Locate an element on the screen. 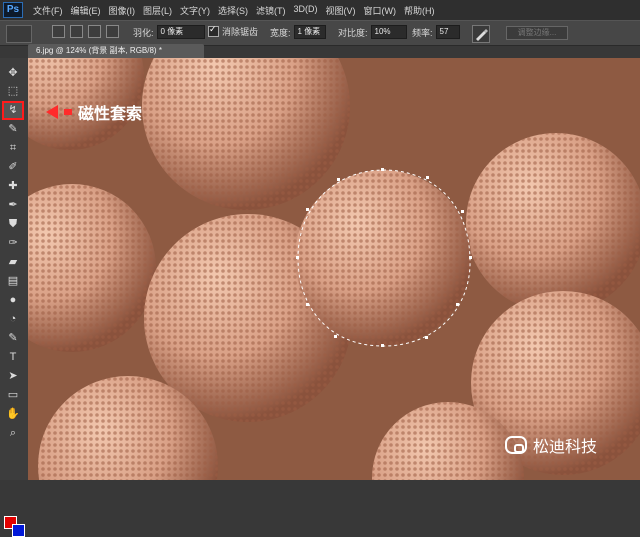 The height and width of the screenshot is (537, 640). eraser-icon: ▰ is located at coordinates (13, 262).